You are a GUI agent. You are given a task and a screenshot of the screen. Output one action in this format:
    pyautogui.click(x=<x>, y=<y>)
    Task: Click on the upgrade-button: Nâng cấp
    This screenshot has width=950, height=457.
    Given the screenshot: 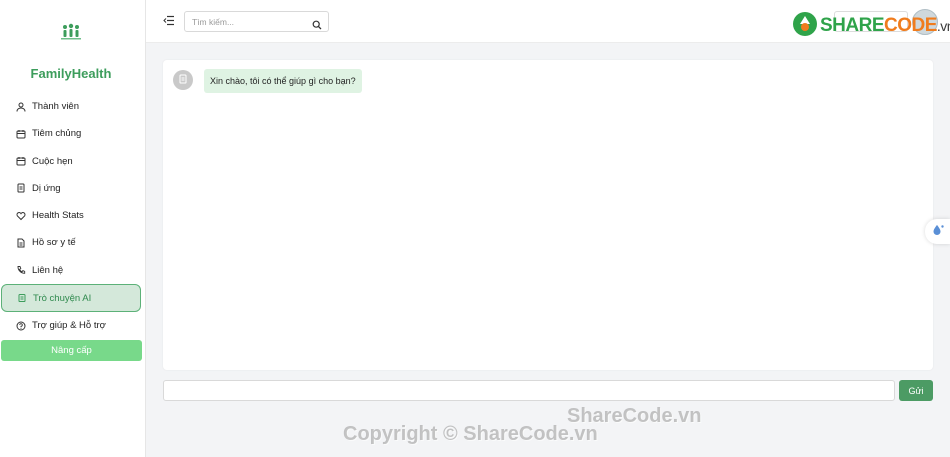 What is the action you would take?
    pyautogui.click(x=71, y=350)
    